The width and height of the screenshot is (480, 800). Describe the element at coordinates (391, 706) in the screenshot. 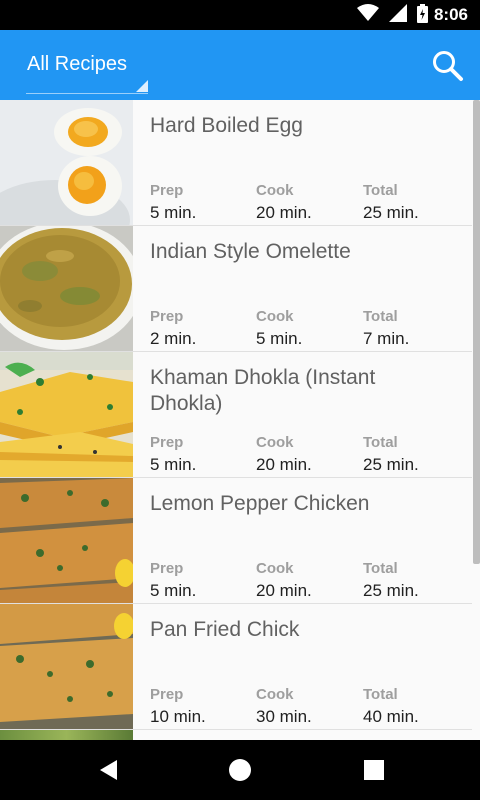

I see `total-time: Total 40 min.` at that location.